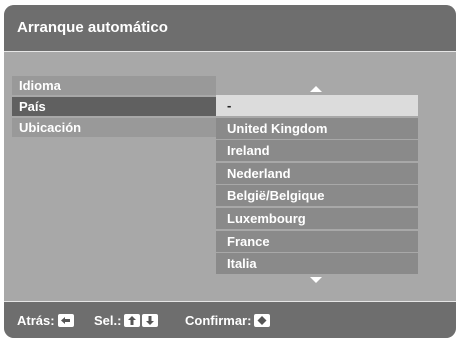  I want to click on confirm-label: Confirmar:, so click(218, 320).